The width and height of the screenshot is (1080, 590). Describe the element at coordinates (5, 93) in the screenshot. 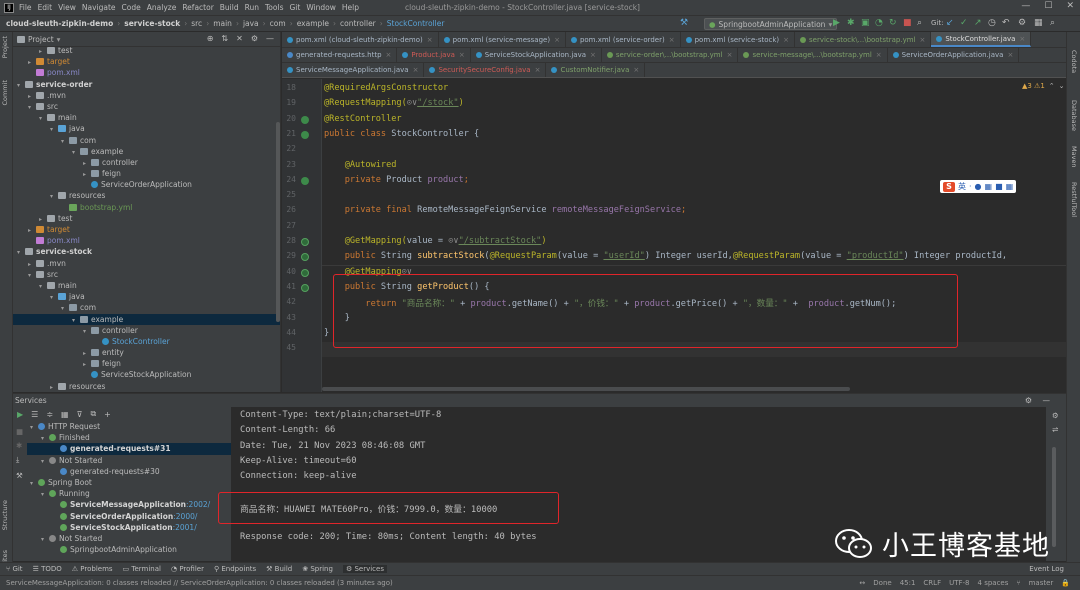

I see `commit-tool-tab: Commit` at that location.